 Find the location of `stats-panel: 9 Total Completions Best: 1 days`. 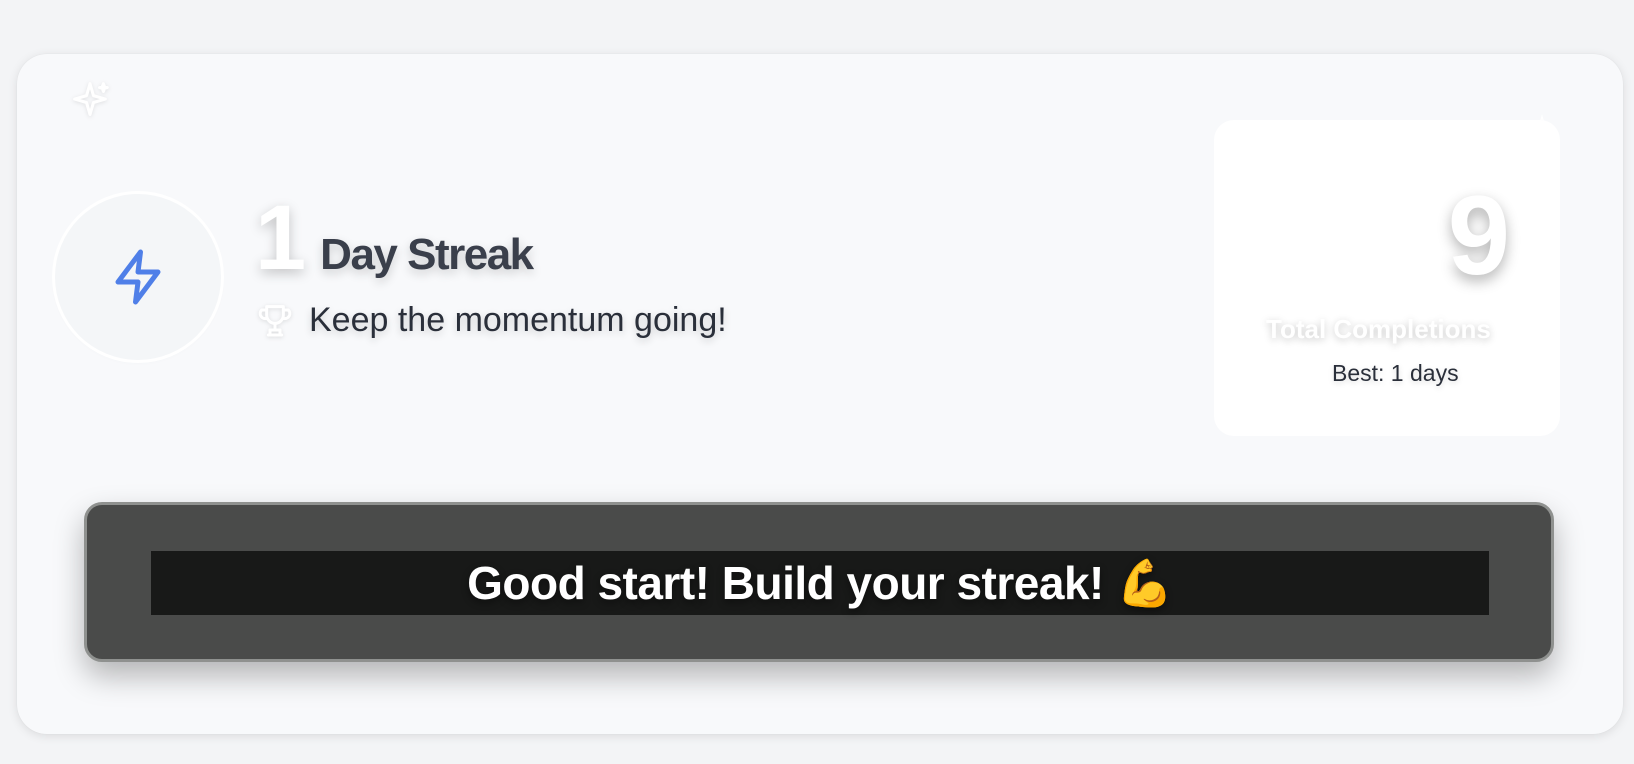

stats-panel: 9 Total Completions Best: 1 days is located at coordinates (1387, 275).